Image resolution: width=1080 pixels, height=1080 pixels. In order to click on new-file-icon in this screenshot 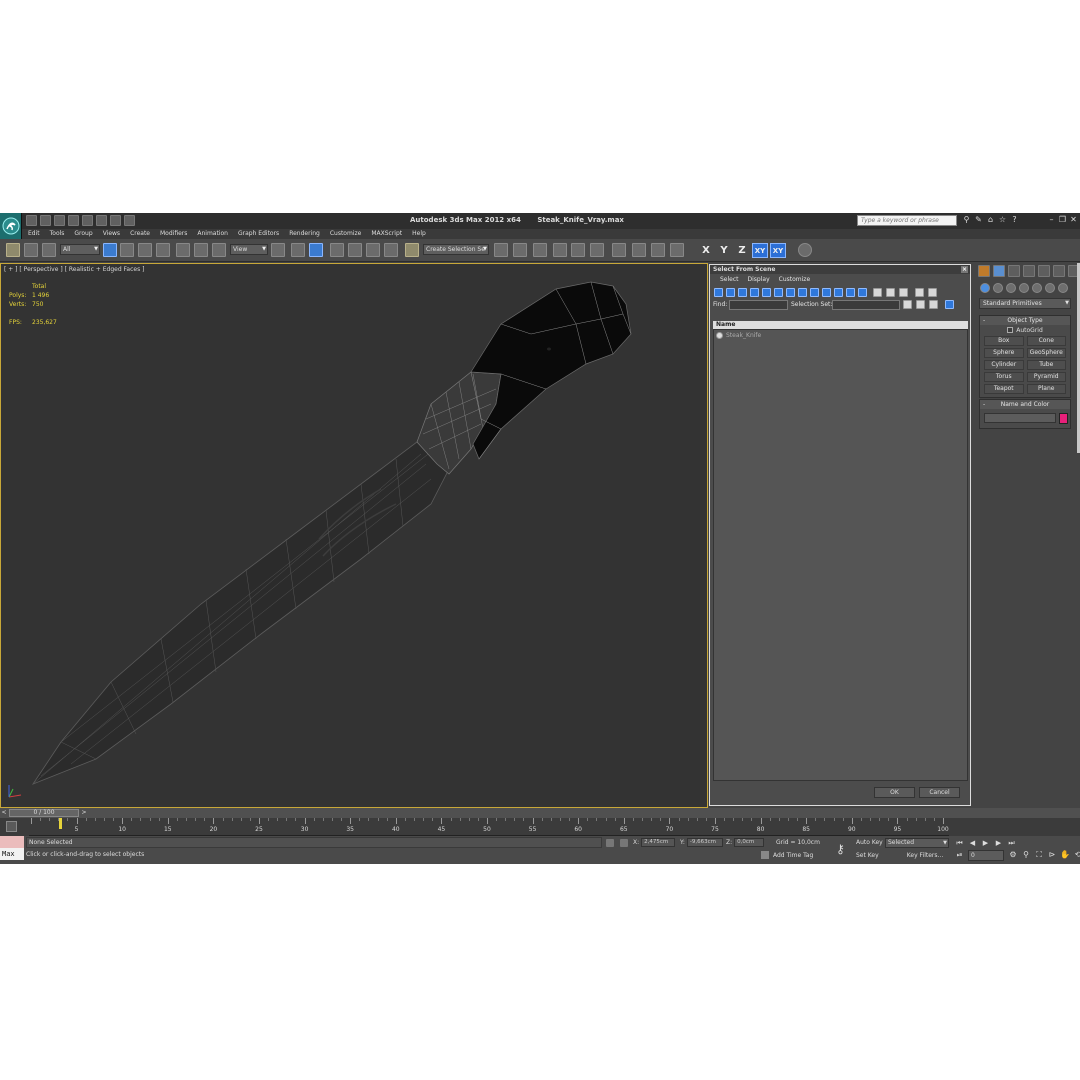, I will do `click(31, 220)`.